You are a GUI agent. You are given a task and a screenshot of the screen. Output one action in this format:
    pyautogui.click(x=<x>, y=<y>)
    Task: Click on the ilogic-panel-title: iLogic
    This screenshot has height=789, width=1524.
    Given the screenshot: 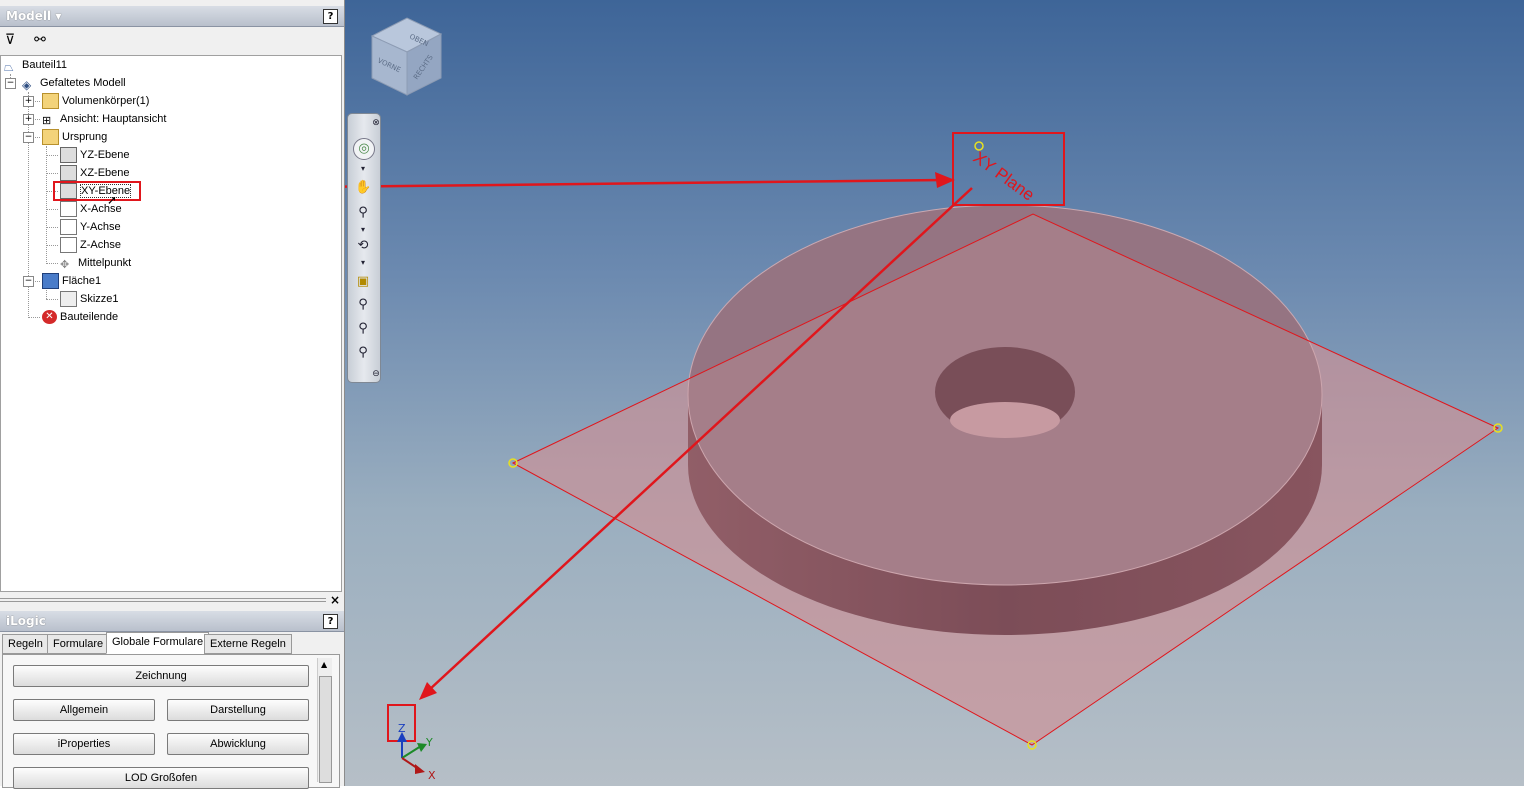 What is the action you would take?
    pyautogui.click(x=26, y=621)
    